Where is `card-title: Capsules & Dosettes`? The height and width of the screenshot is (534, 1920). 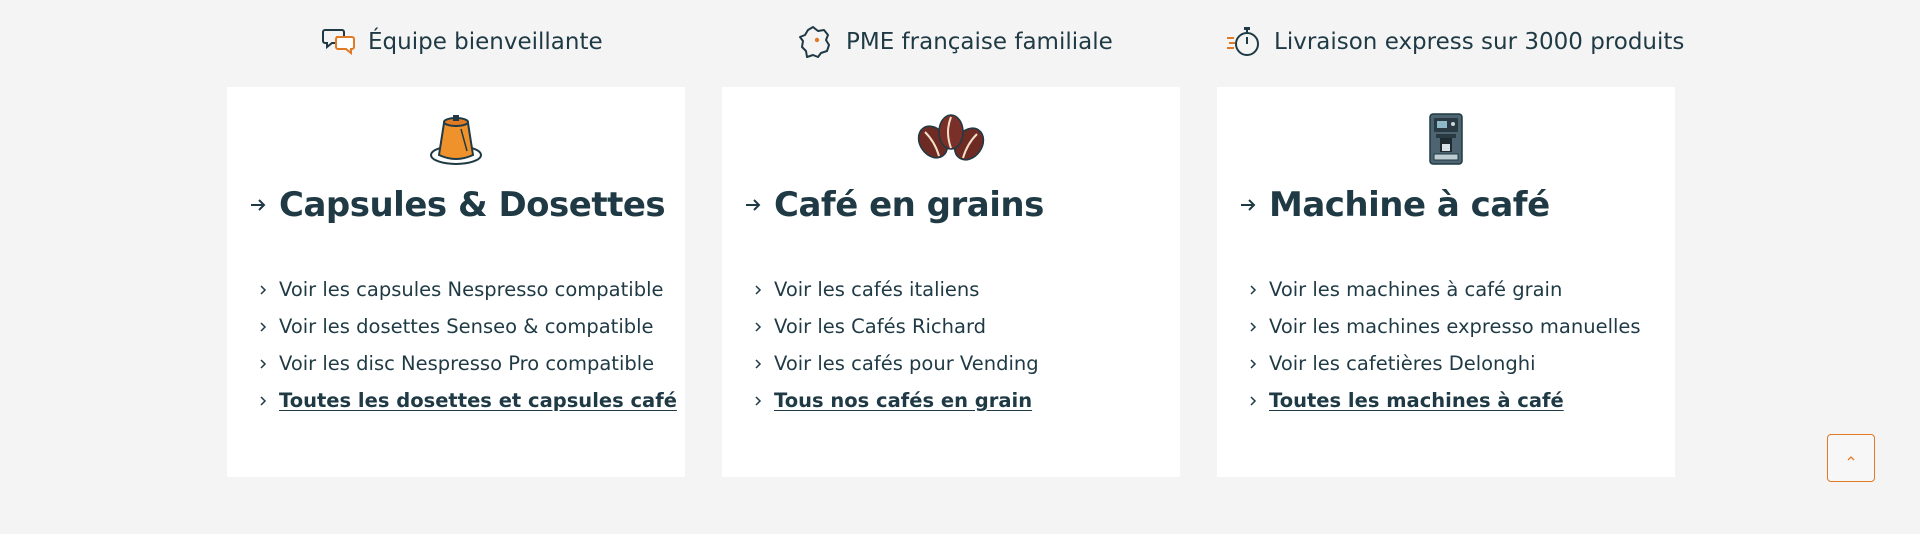 card-title: Capsules & Dosettes is located at coordinates (472, 205).